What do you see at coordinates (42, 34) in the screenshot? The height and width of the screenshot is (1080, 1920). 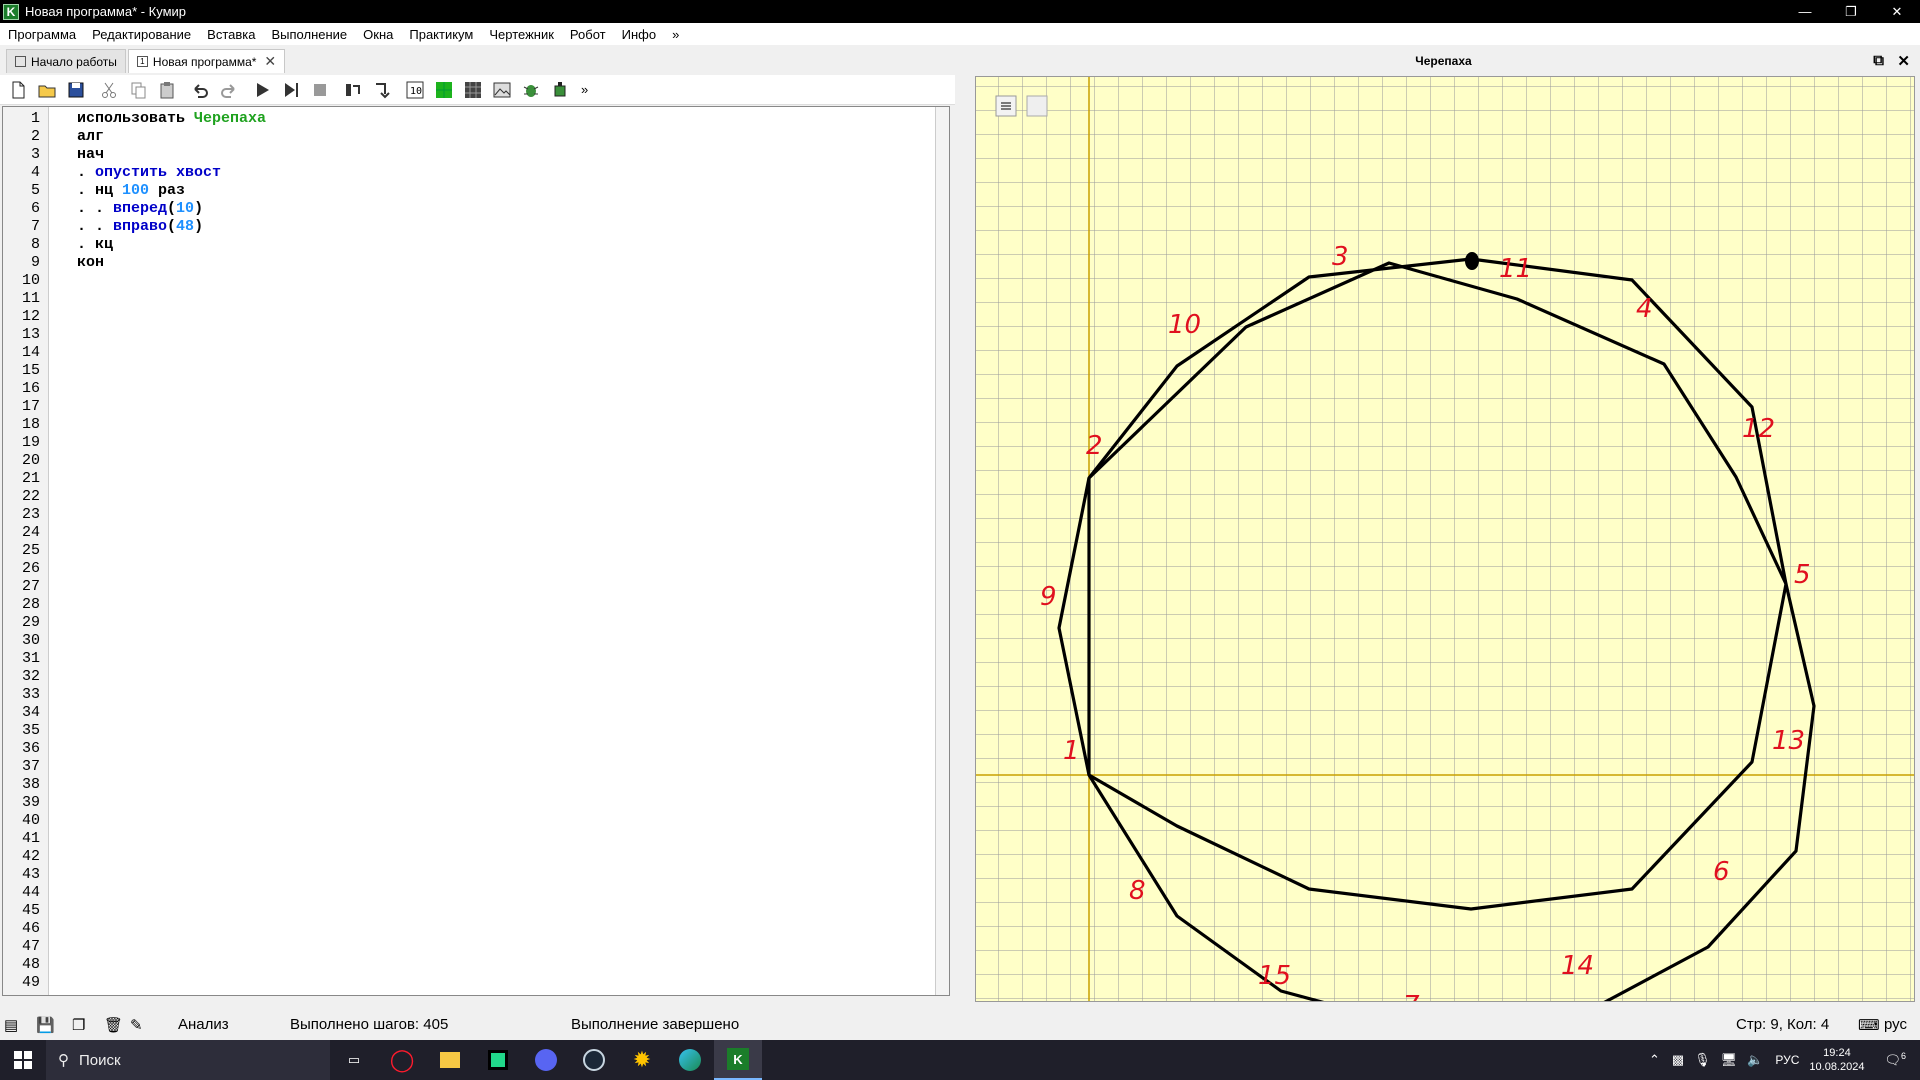 I see `menu-item-0: Программа` at bounding box center [42, 34].